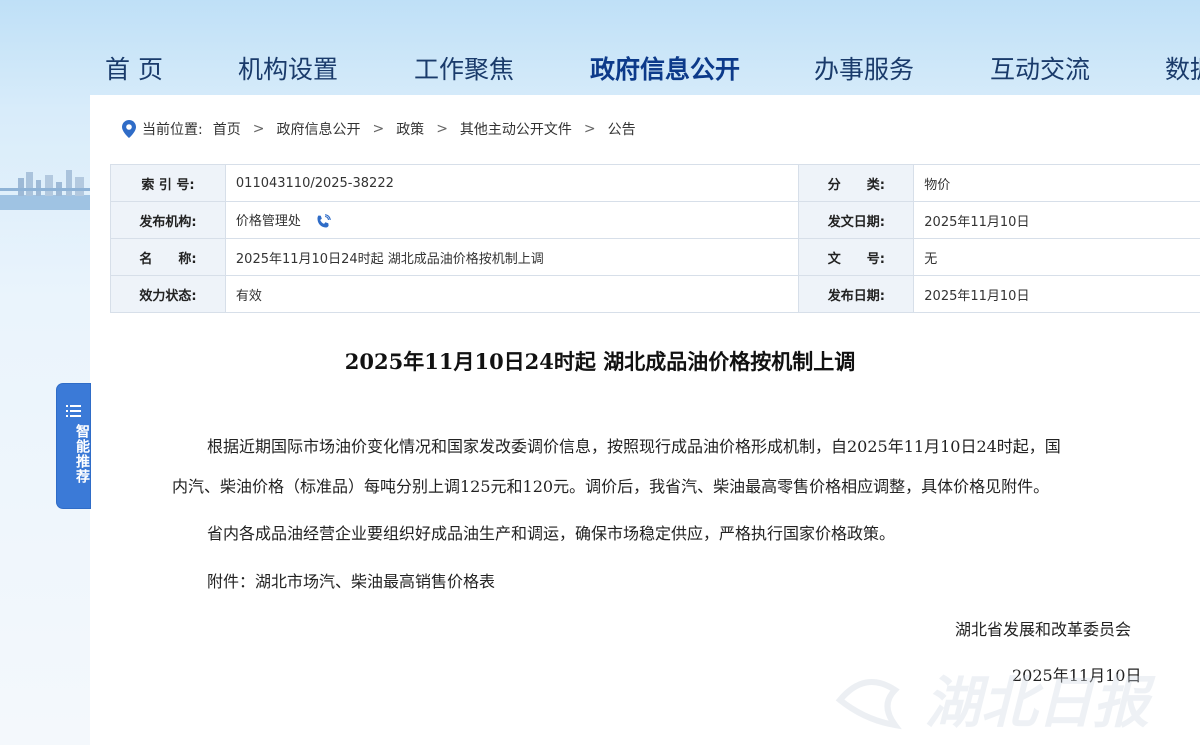 This screenshot has width=1200, height=745. Describe the element at coordinates (227, 129) in the screenshot. I see `breadcrumb-home: 首页` at that location.